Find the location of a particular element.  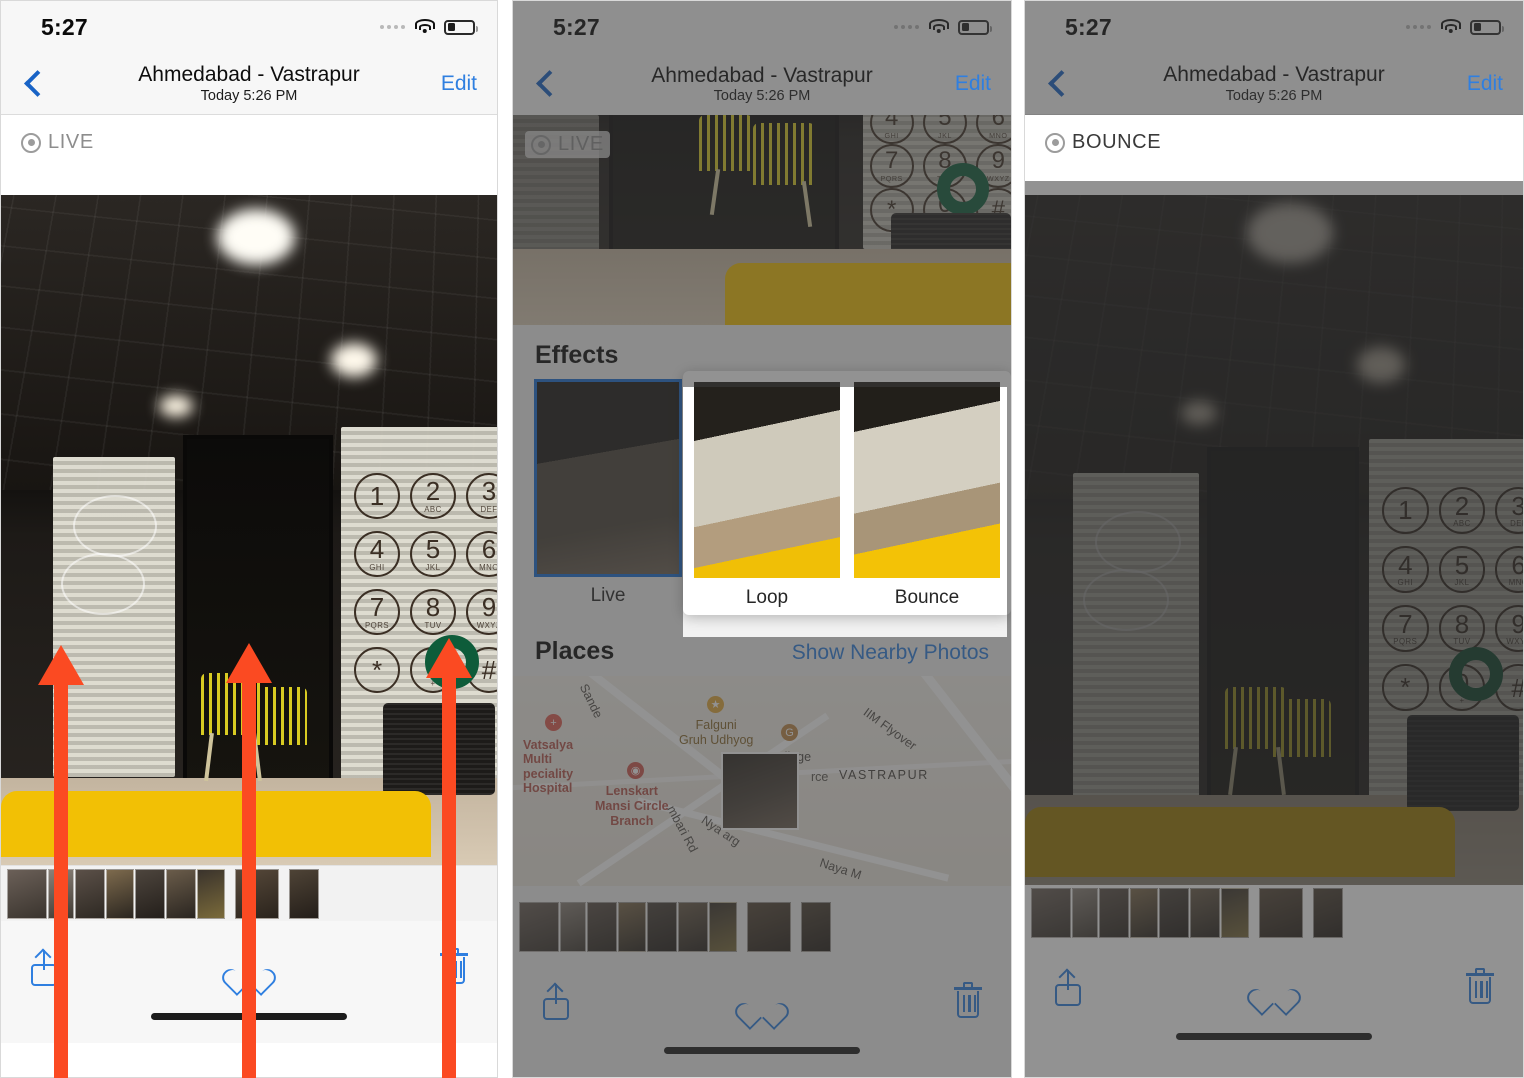

status-time: 5:27 is located at coordinates (576, 26).